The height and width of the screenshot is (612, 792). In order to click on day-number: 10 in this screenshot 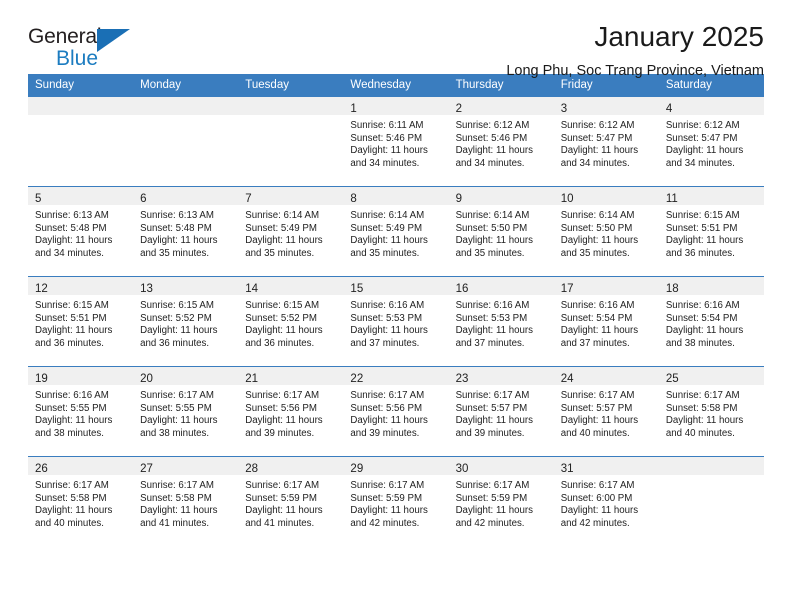, I will do `click(567, 199)`.